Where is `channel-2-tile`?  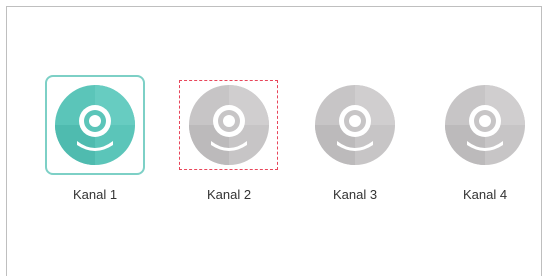 channel-2-tile is located at coordinates (228, 125).